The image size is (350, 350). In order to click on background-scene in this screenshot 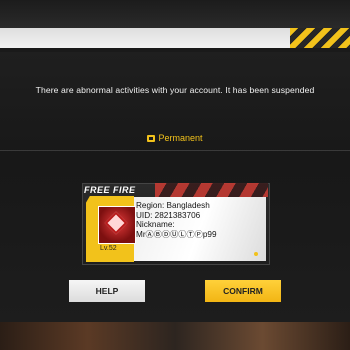, I will do `click(175, 336)`.